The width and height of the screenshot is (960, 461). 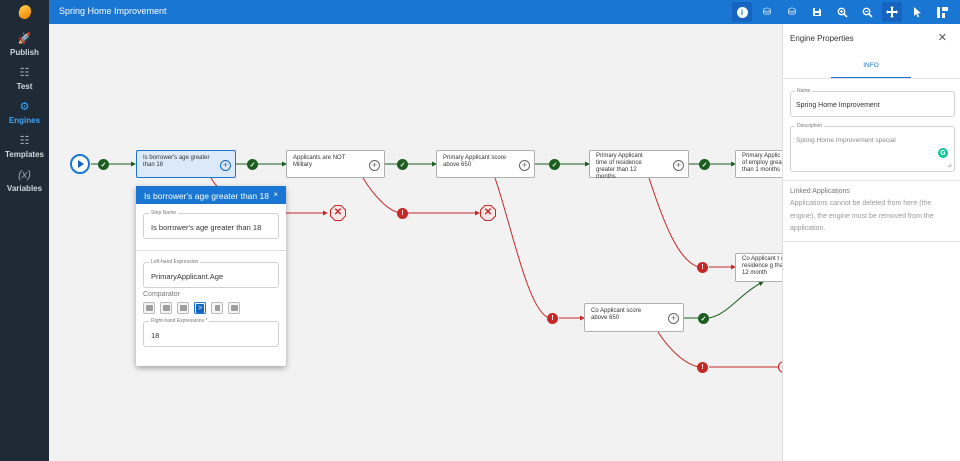 What do you see at coordinates (24, 188) in the screenshot?
I see `sidebar-item-label: Variables` at bounding box center [24, 188].